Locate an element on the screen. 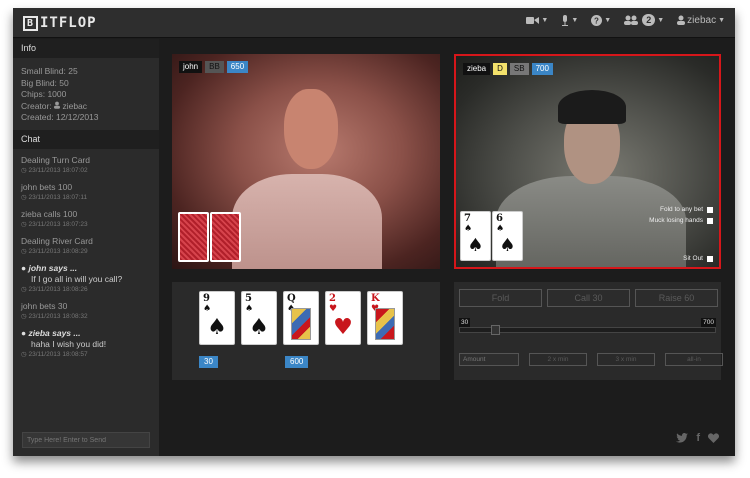 The width and height of the screenshot is (750, 478). creator: Creator: ziebac is located at coordinates (86, 107).